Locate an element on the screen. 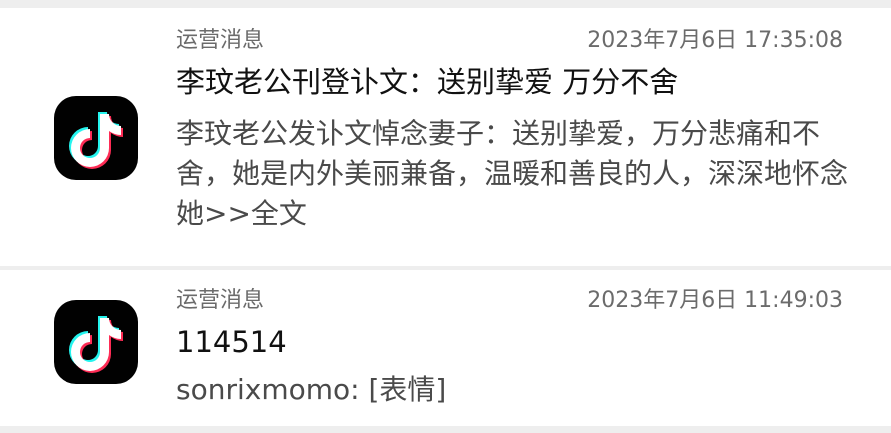 Image resolution: width=891 pixels, height=433 pixels. notification-title: 李玟老公刊登讣文：送别挚爱 万分不舍 is located at coordinates (427, 82).